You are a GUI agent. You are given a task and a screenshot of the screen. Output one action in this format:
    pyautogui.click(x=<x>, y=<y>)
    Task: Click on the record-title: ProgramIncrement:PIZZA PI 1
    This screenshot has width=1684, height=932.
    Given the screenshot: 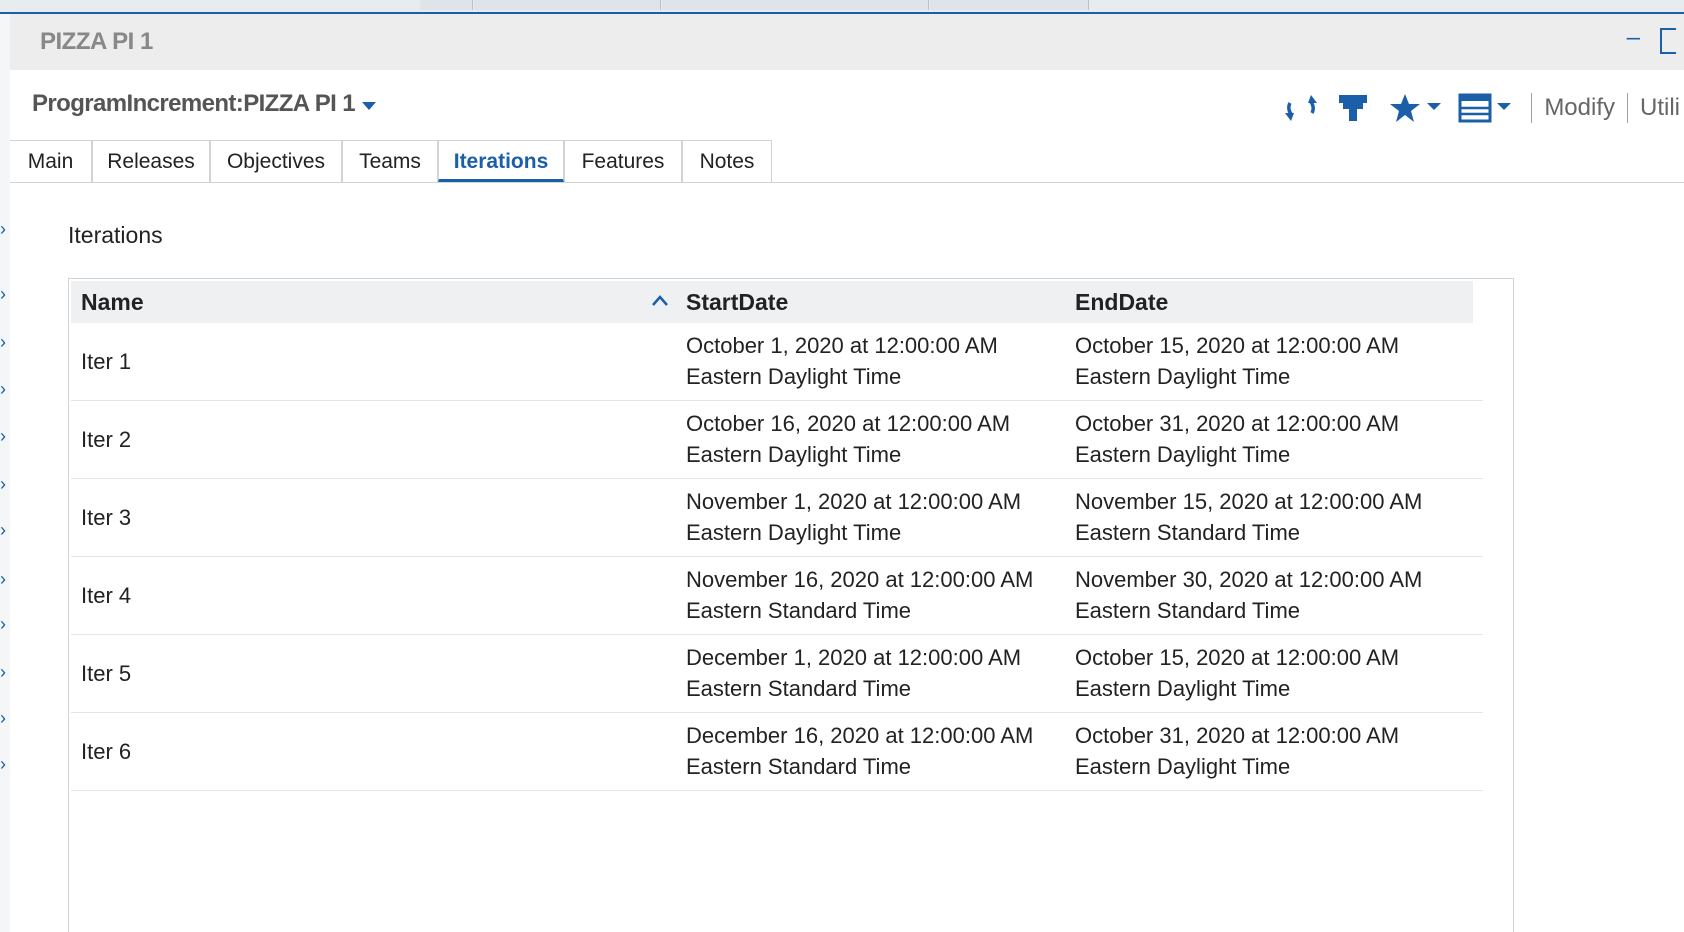 What is the action you would take?
    pyautogui.click(x=194, y=103)
    